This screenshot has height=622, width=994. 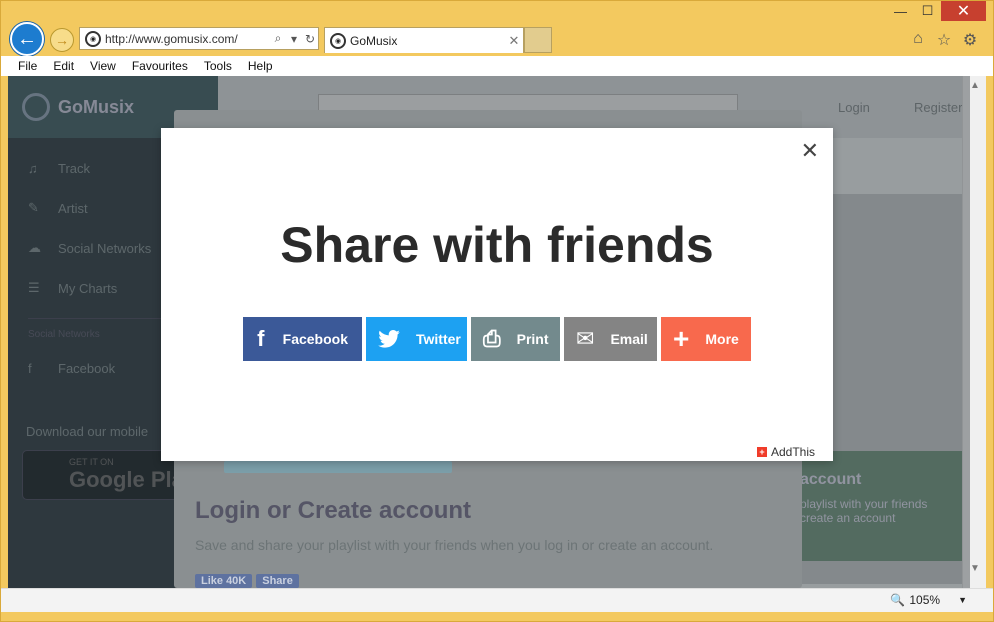 I want to click on share-button-label: Print, so click(x=532, y=339).